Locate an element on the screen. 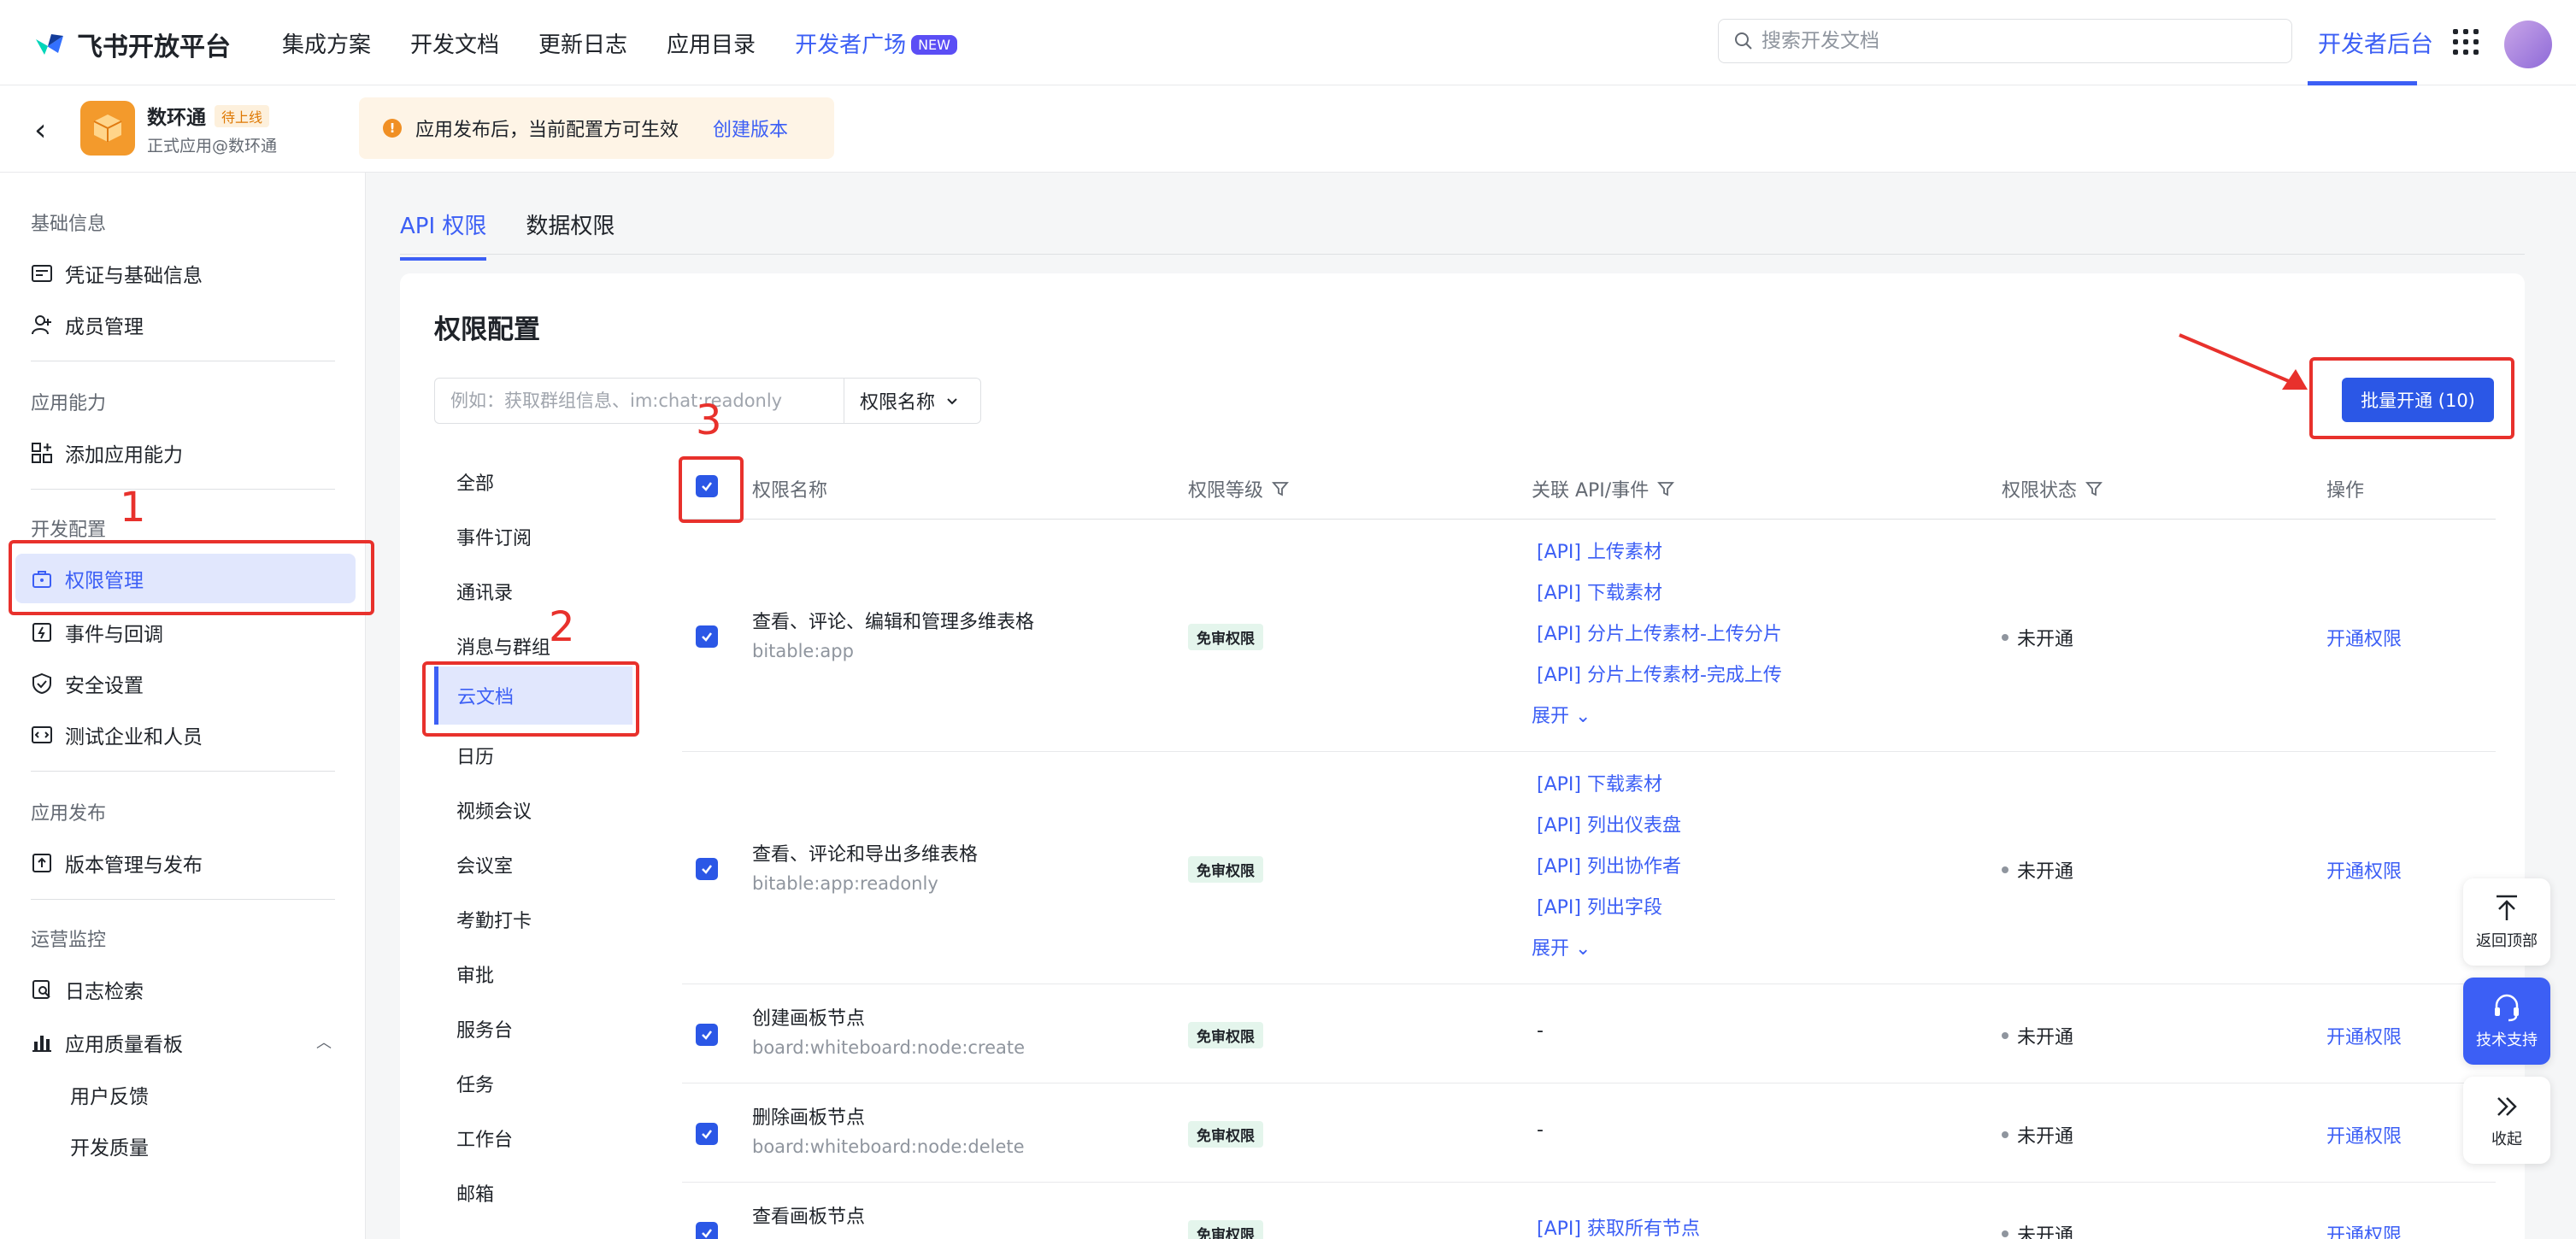 This screenshot has height=1239, width=2576. sidebar-item-test-org: 测试企业和人员 is located at coordinates (117, 735).